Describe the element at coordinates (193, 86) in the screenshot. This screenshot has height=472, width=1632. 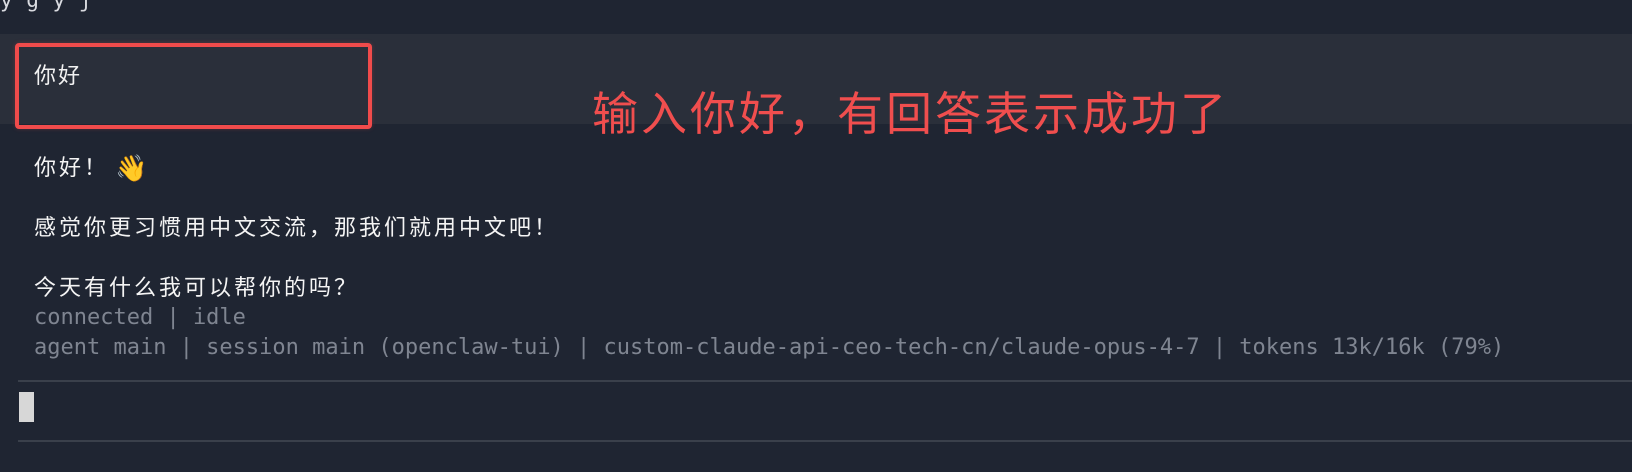
I see `user-message-highlight-box` at that location.